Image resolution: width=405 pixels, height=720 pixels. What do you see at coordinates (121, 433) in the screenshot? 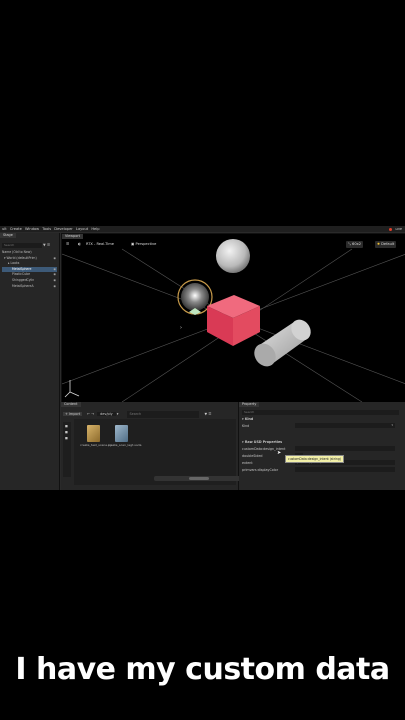
I see `usd-file-icon` at bounding box center [121, 433].